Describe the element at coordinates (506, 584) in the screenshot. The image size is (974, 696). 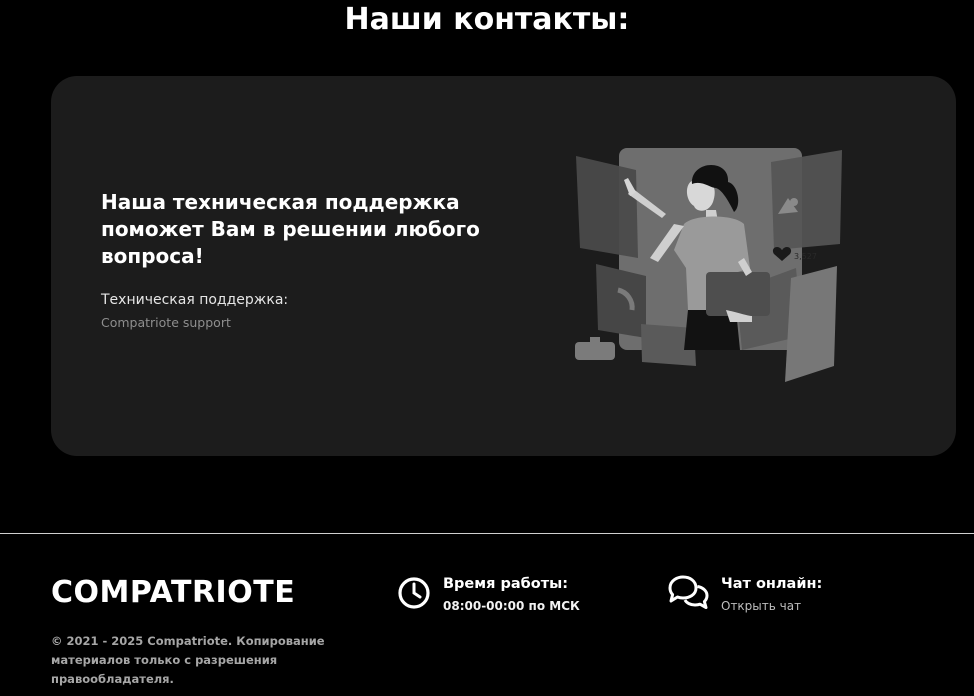
I see `work-hours-title: Время работы:` at that location.